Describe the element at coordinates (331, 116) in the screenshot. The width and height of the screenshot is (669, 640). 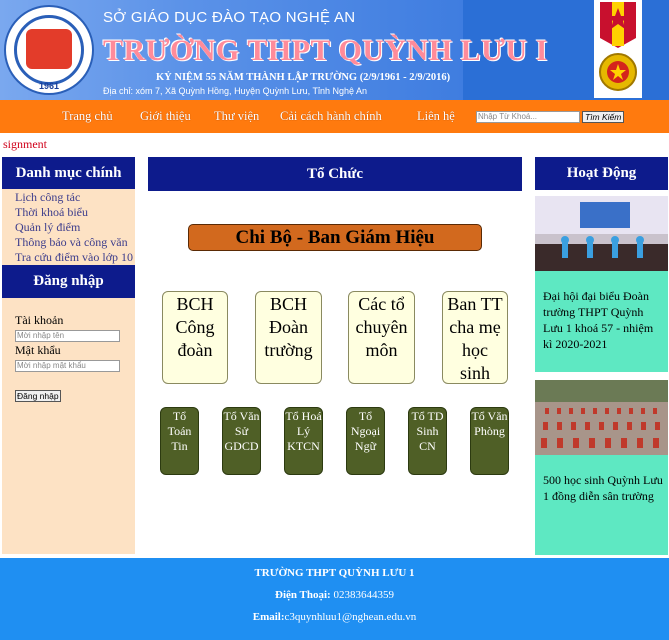
I see `nav-item-admin-reform: Cải cách hành chính` at that location.